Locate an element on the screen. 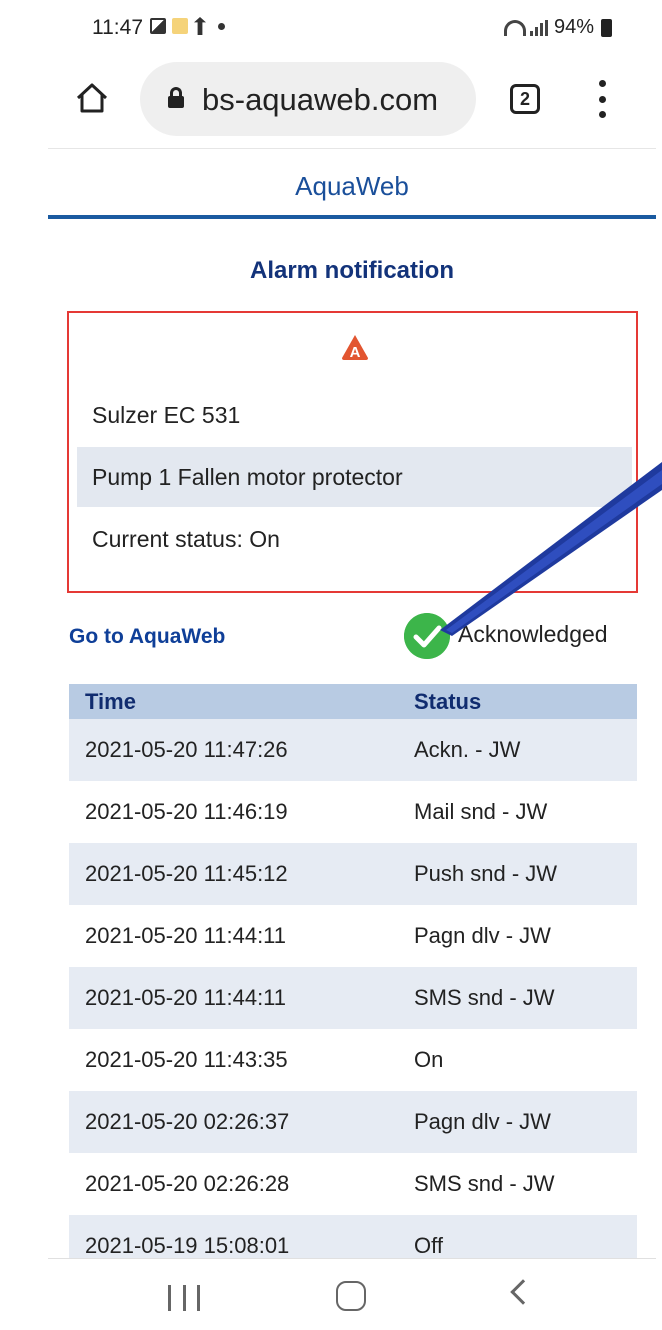 The width and height of the screenshot is (662, 1330). status-bar: 11:47 94% is located at coordinates (331, 30).